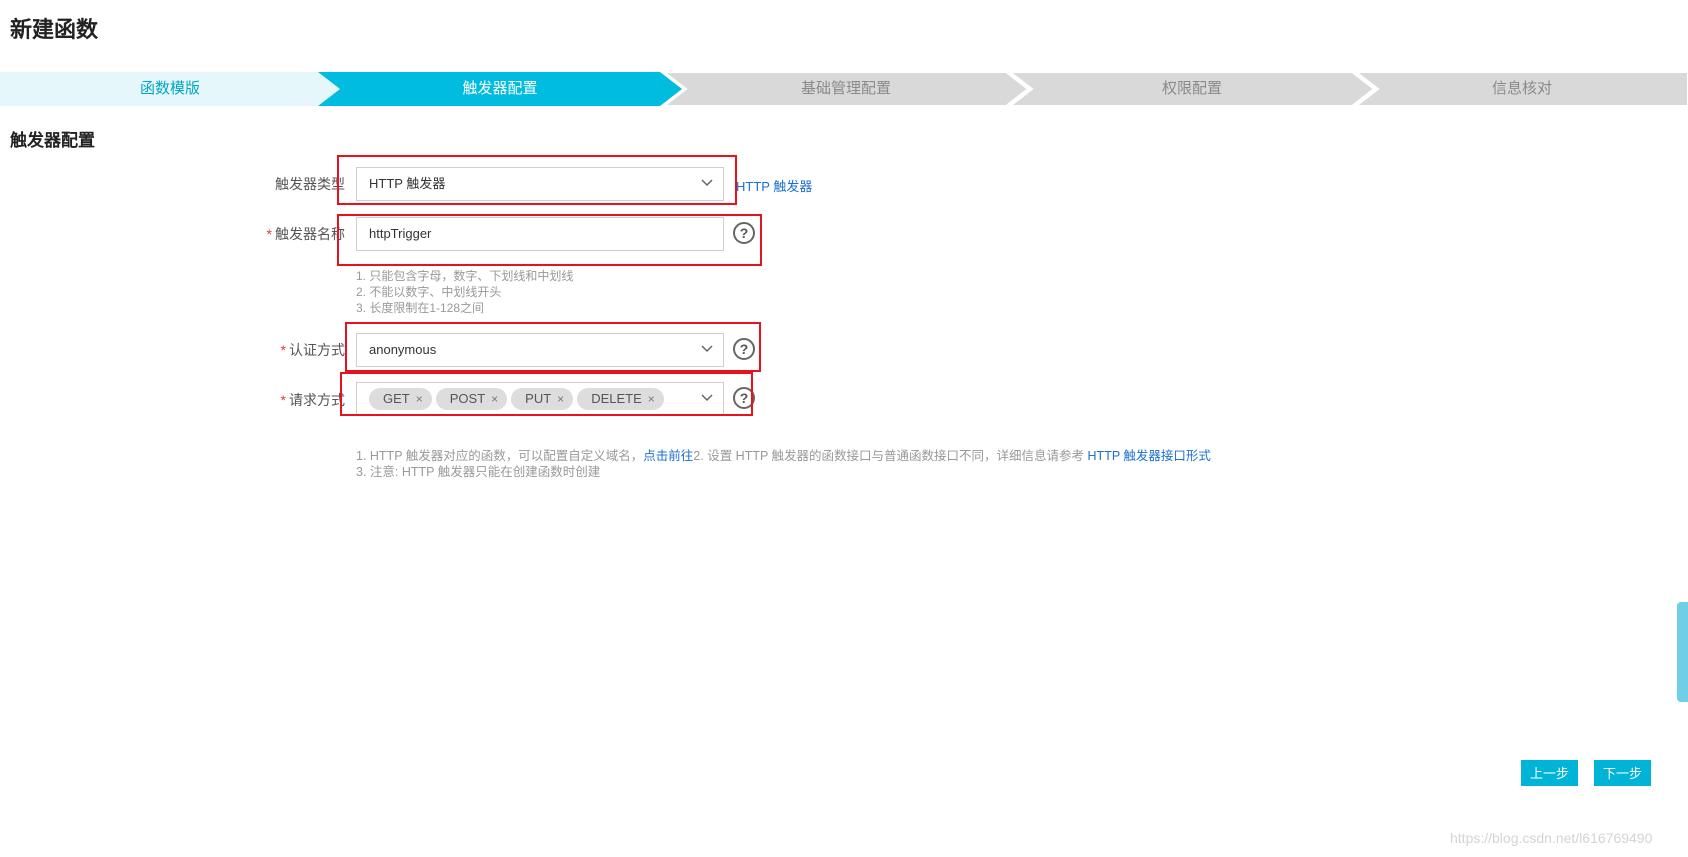 The height and width of the screenshot is (857, 1688). I want to click on feedback-side-tab, so click(1682, 652).